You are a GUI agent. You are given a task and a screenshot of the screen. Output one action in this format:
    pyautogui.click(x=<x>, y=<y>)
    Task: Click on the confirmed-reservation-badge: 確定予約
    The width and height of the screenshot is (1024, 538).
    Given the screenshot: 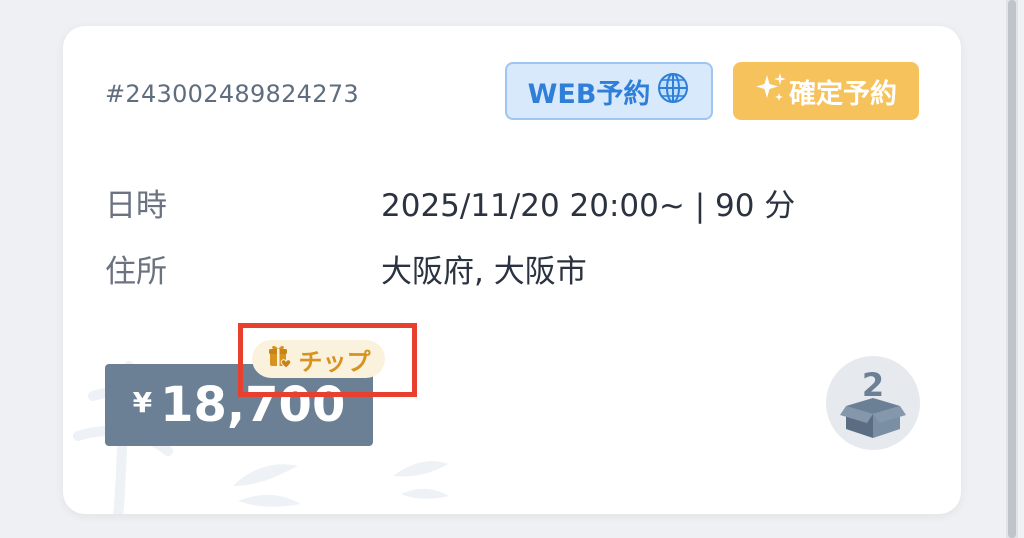 What is the action you would take?
    pyautogui.click(x=826, y=91)
    